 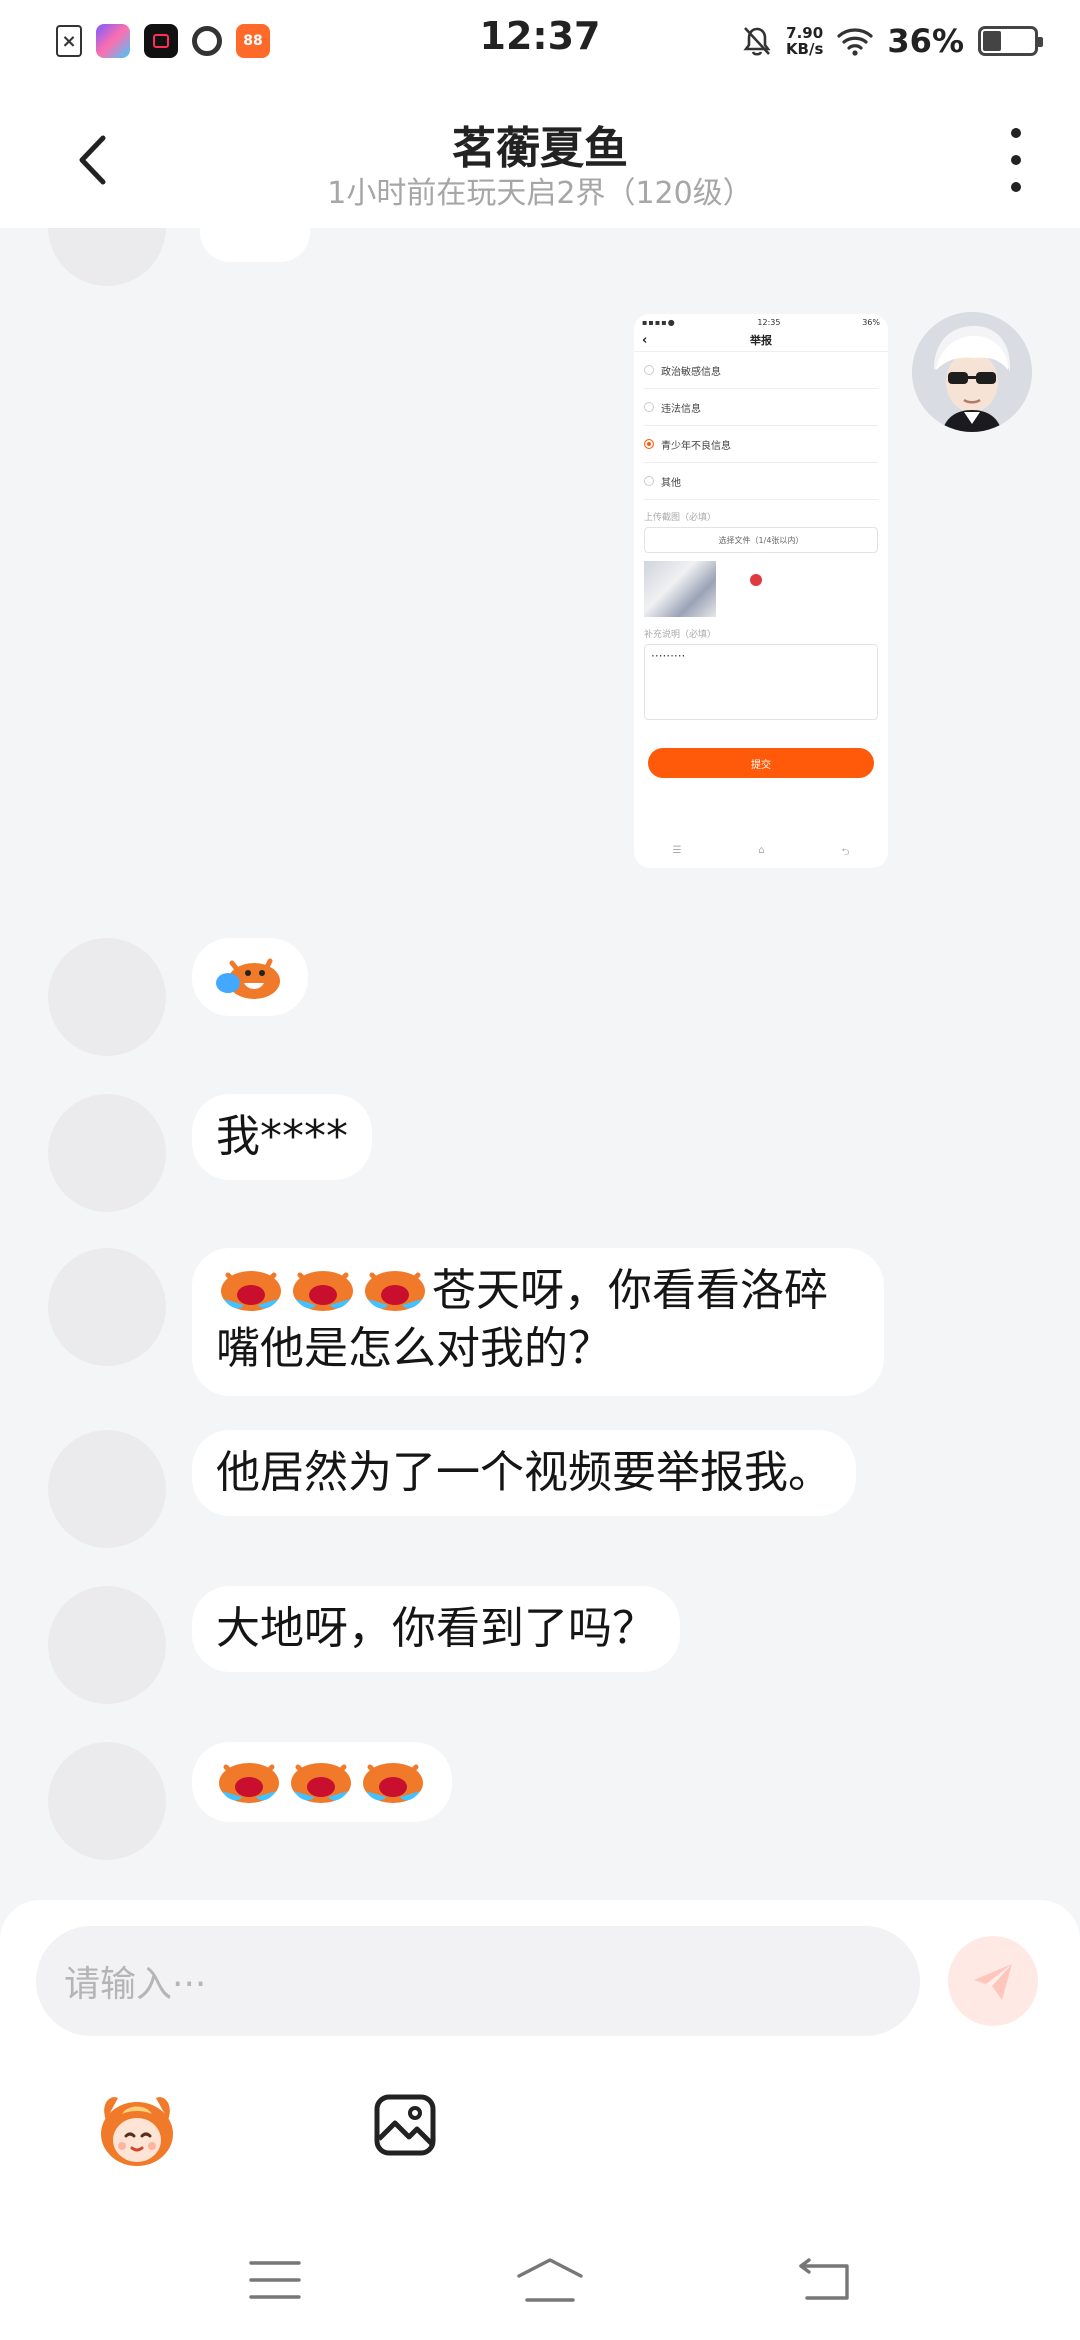 What do you see at coordinates (137, 2131) in the screenshot?
I see `mascot-emoji-icon` at bounding box center [137, 2131].